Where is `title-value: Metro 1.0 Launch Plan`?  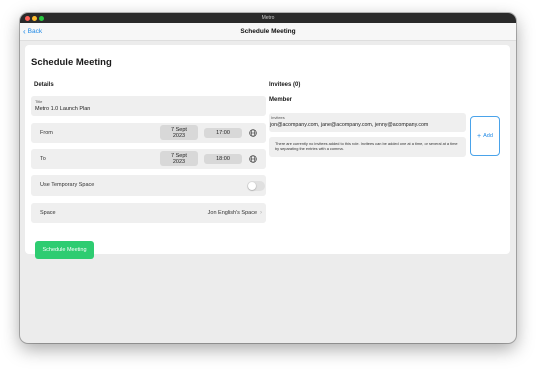
title-value: Metro 1.0 Launch Plan is located at coordinates (63, 109).